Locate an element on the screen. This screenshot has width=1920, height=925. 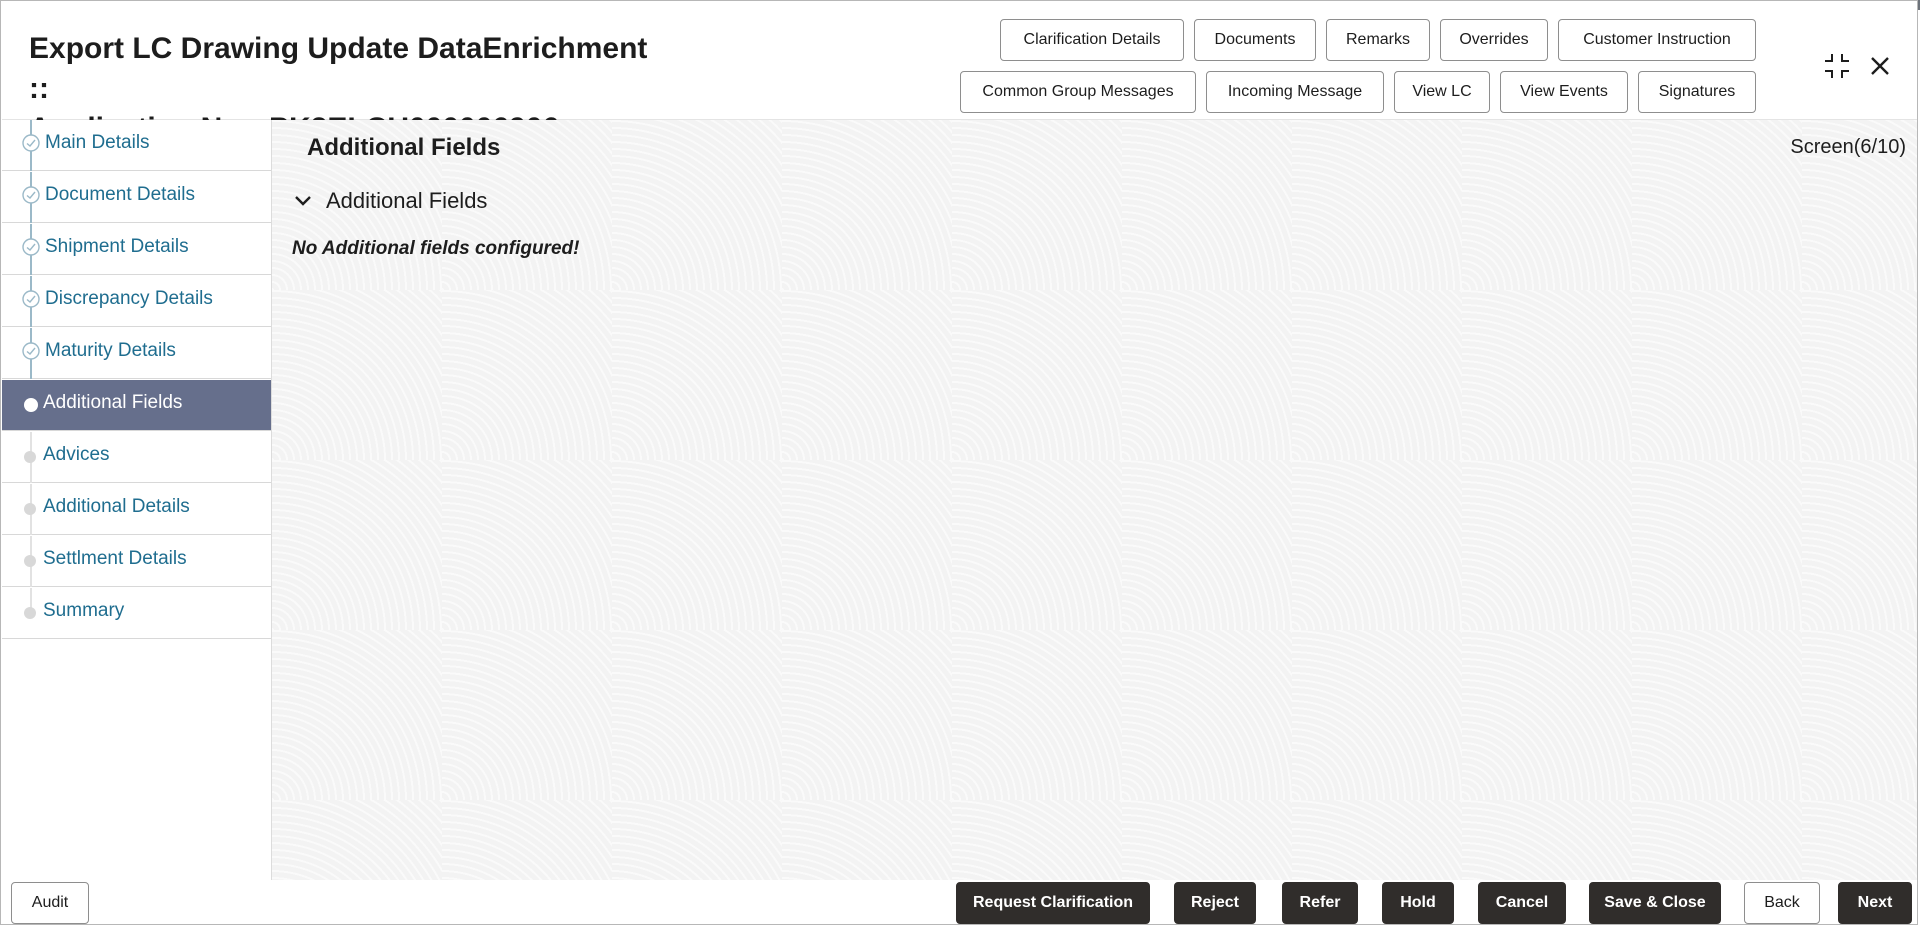
sidebar-item-label: Document Details is located at coordinates (120, 194).